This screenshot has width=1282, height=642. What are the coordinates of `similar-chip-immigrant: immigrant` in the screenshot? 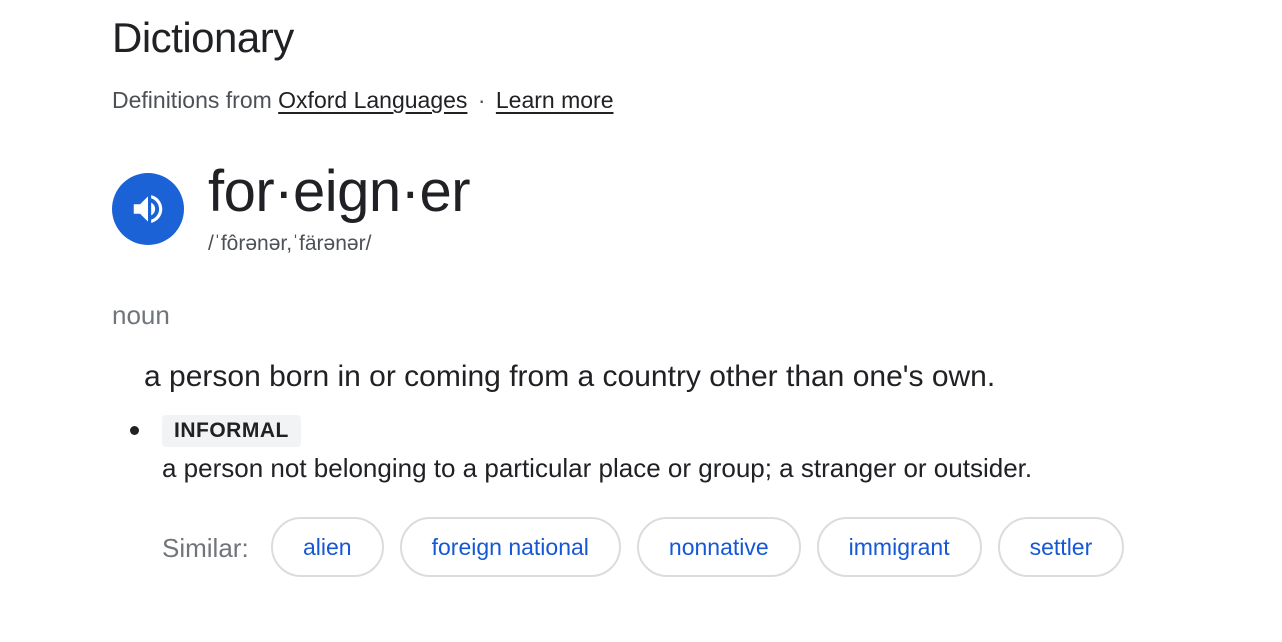 It's located at (899, 547).